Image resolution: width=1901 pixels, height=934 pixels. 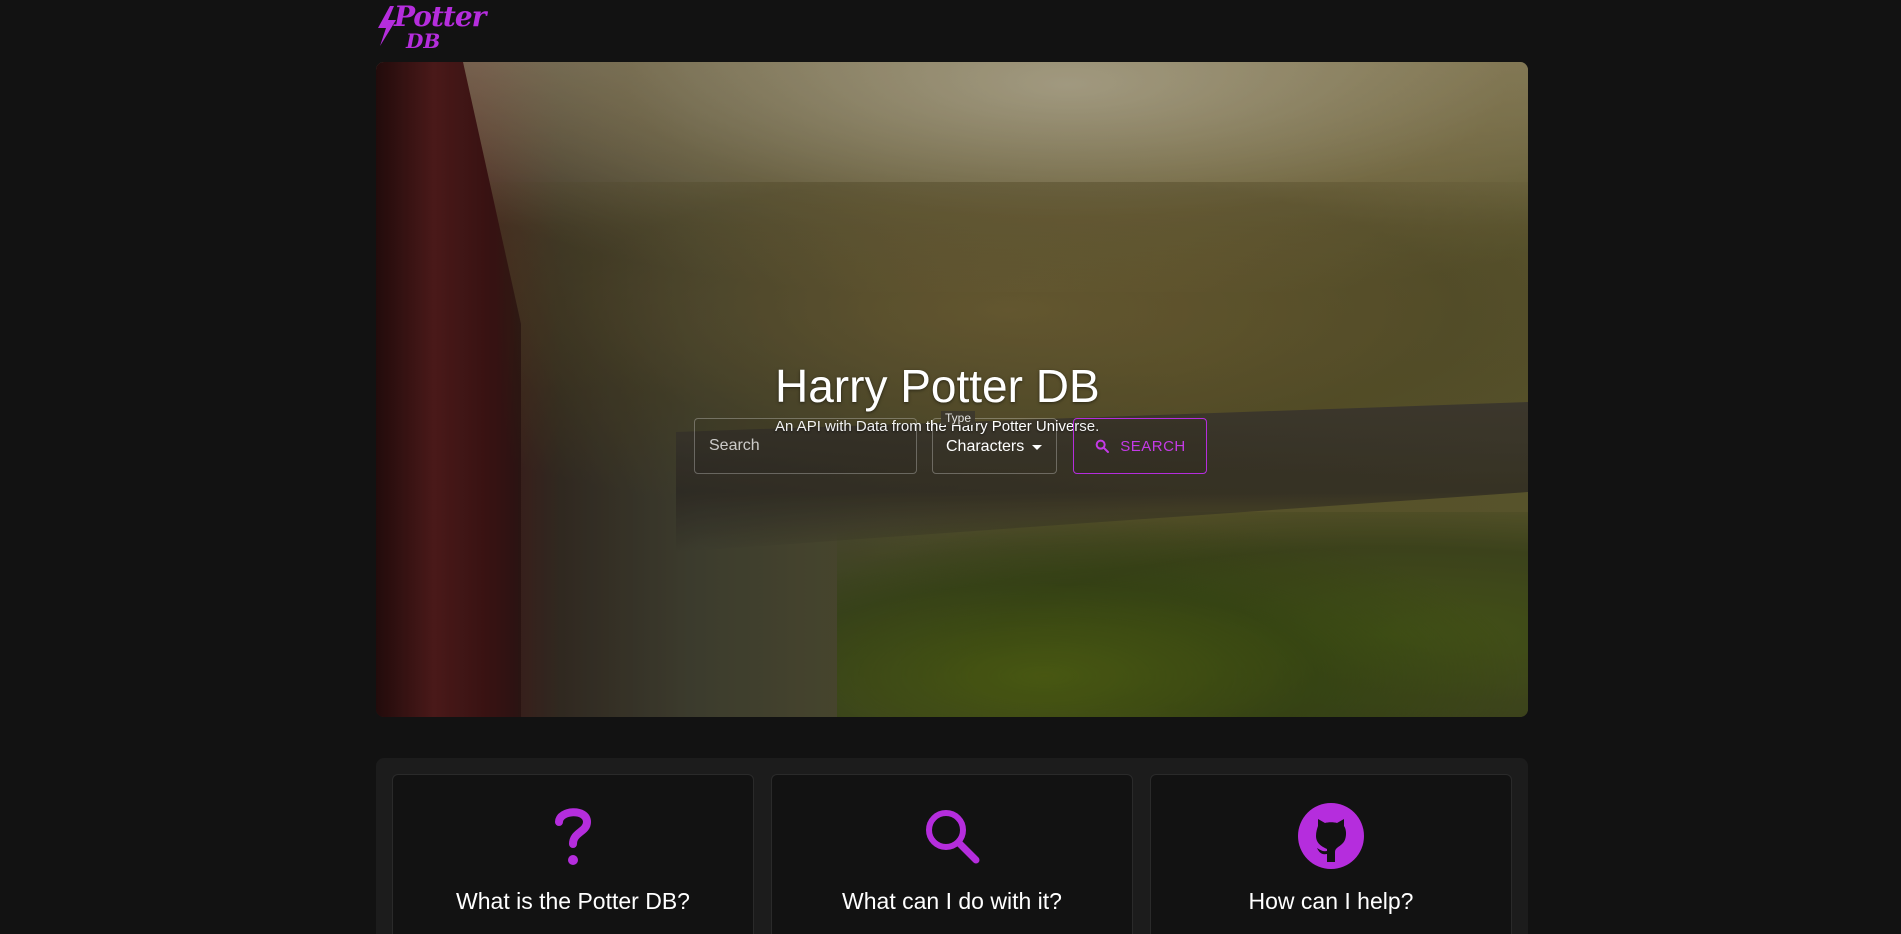 I want to click on type-select: Type Characters, so click(x=994, y=442).